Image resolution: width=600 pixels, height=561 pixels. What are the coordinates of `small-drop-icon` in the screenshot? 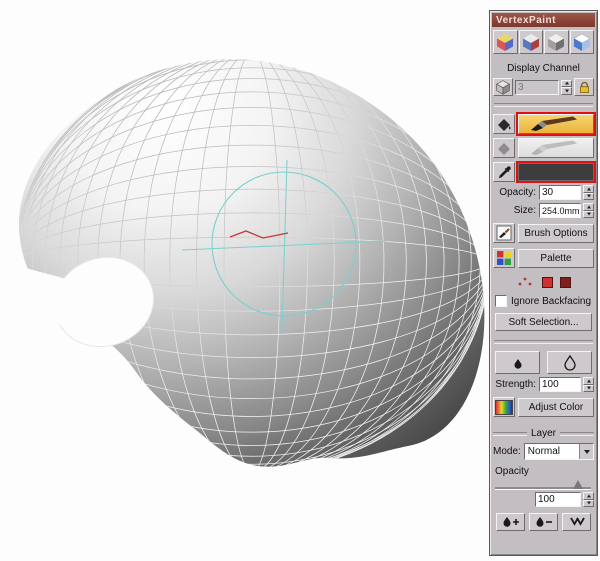 It's located at (517, 363).